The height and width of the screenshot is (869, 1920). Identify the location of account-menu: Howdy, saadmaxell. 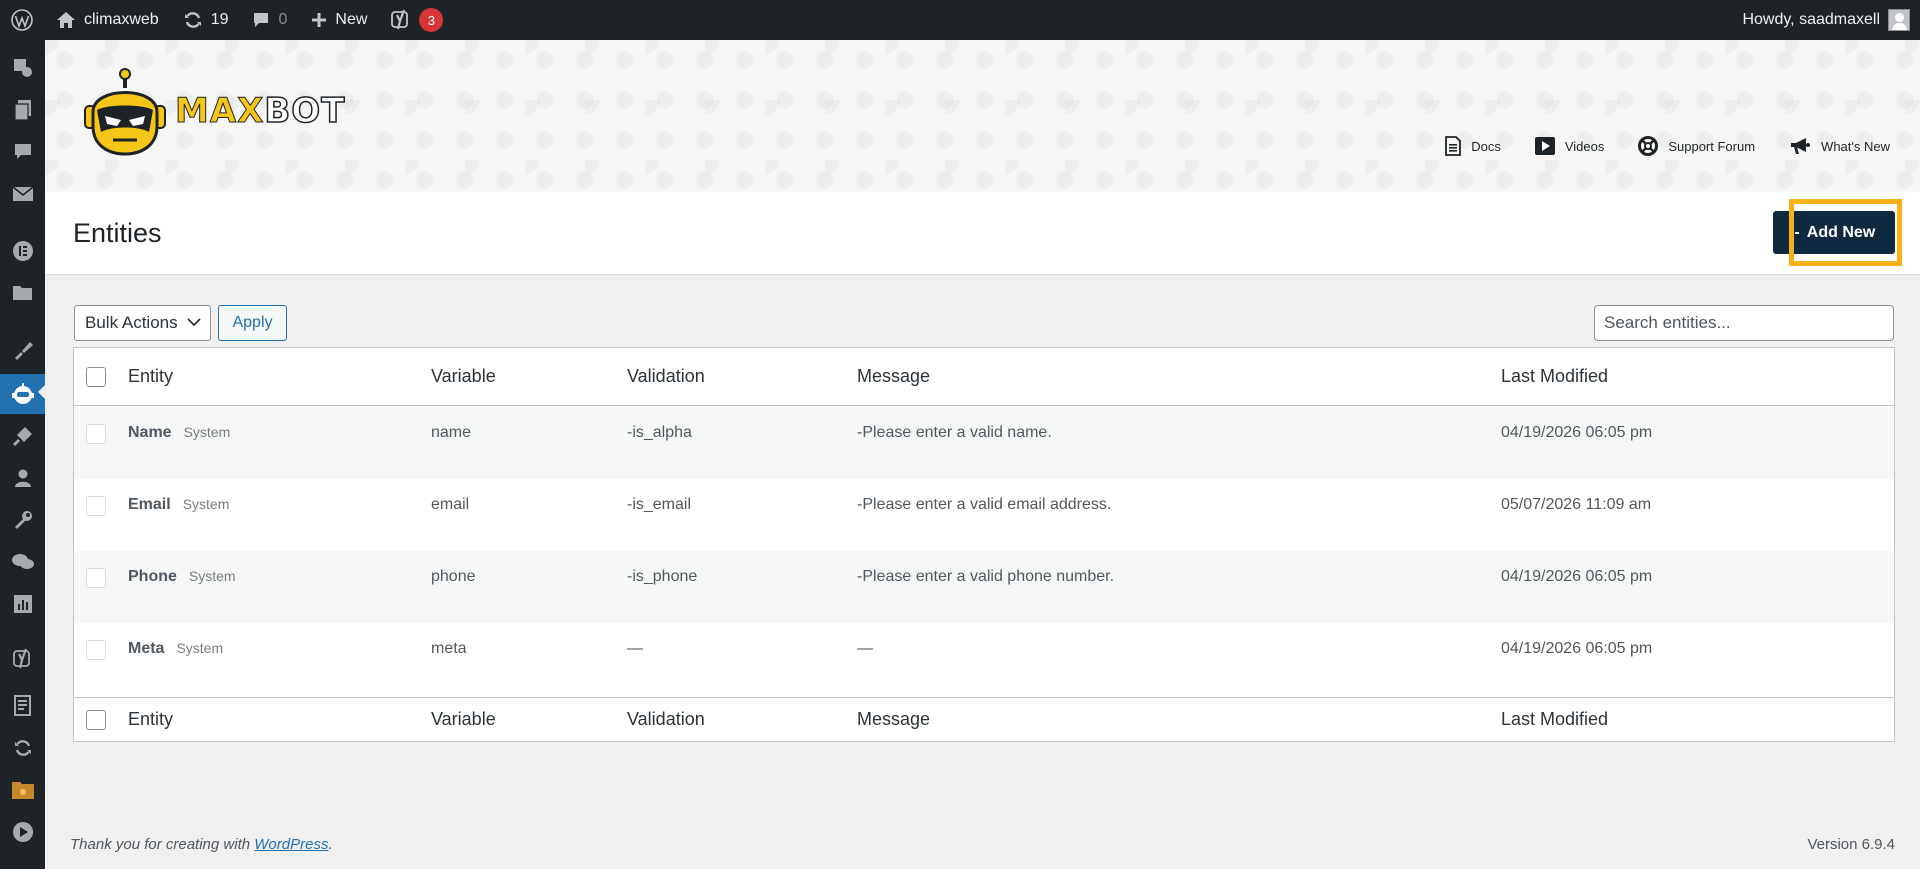
(1831, 20).